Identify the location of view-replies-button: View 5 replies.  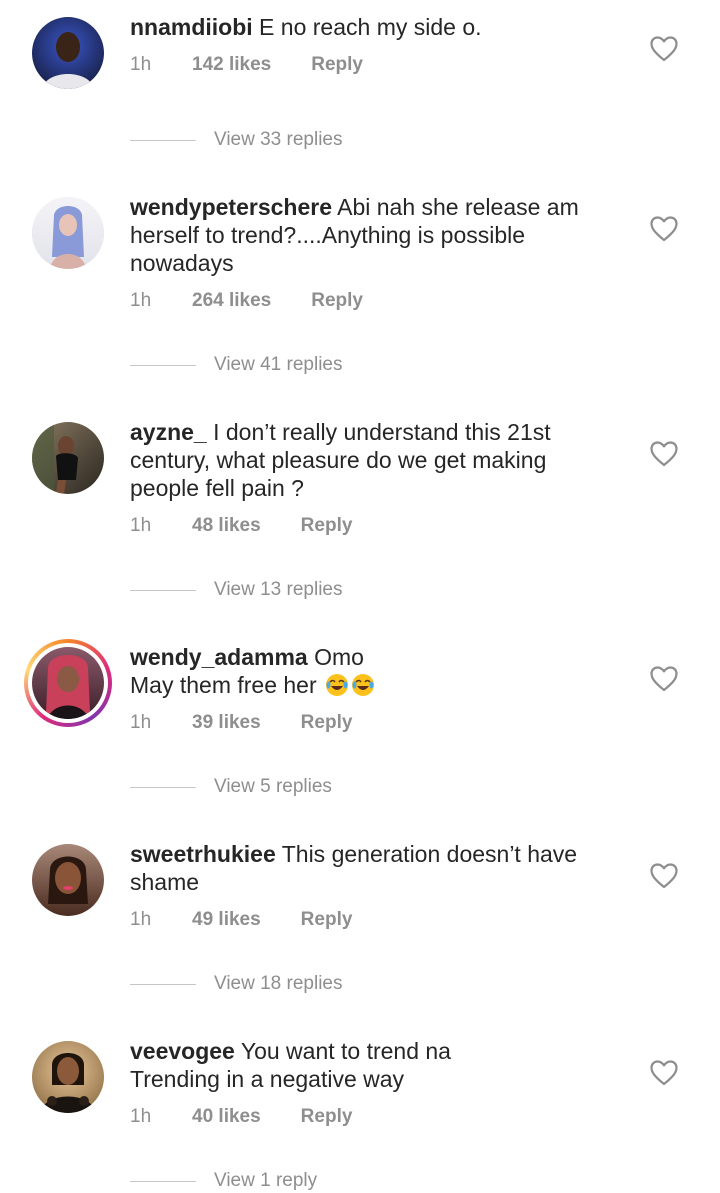
(231, 787).